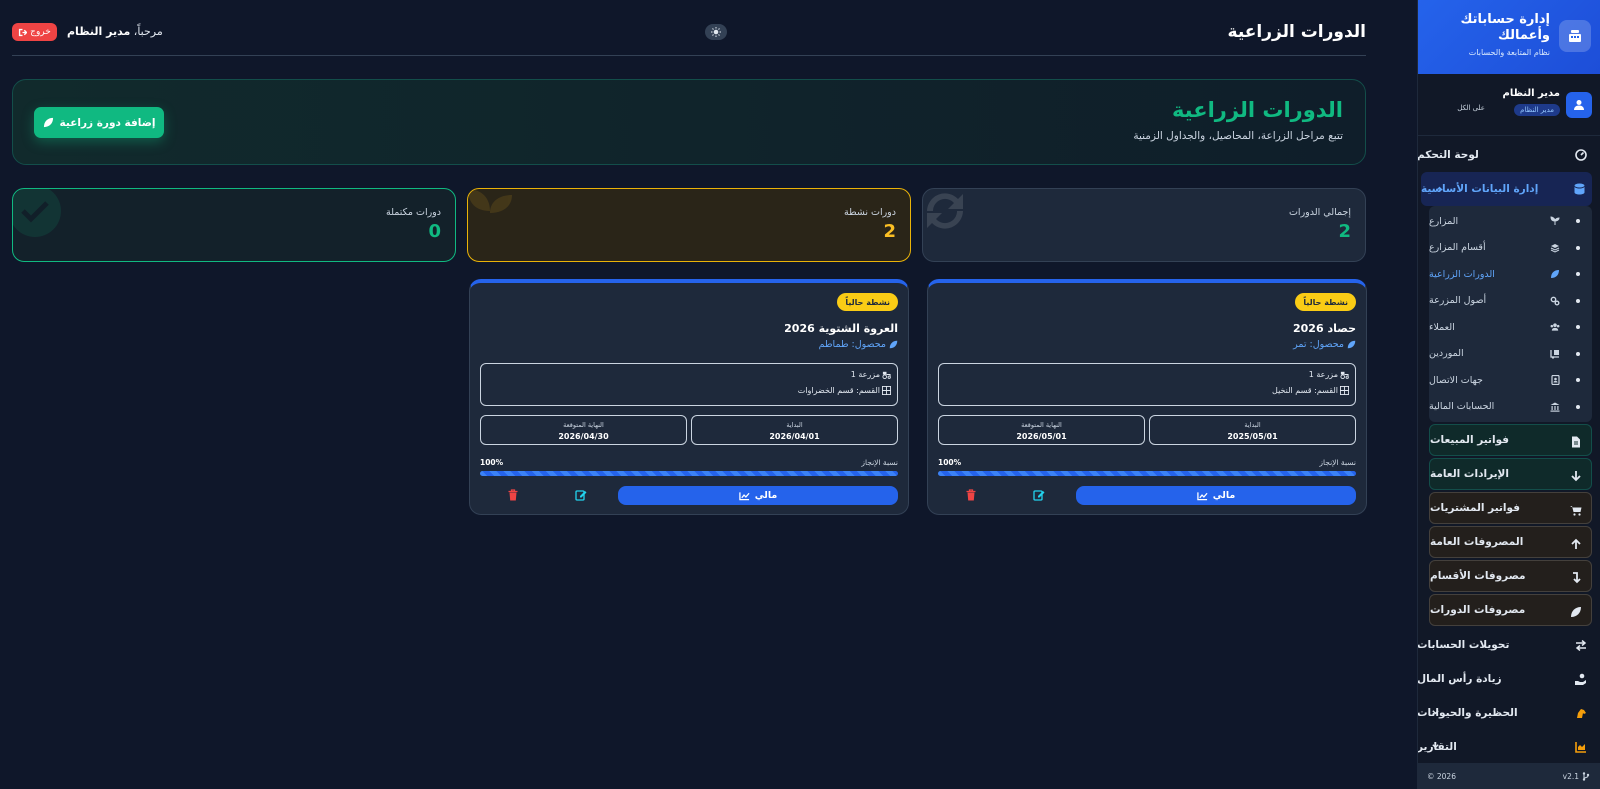 This screenshot has height=789, width=1600. I want to click on gauge-icon, so click(1581, 155).